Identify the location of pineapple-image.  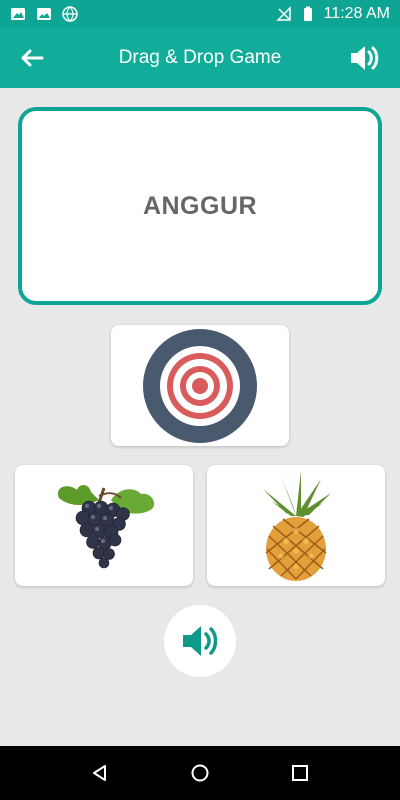
(297, 525).